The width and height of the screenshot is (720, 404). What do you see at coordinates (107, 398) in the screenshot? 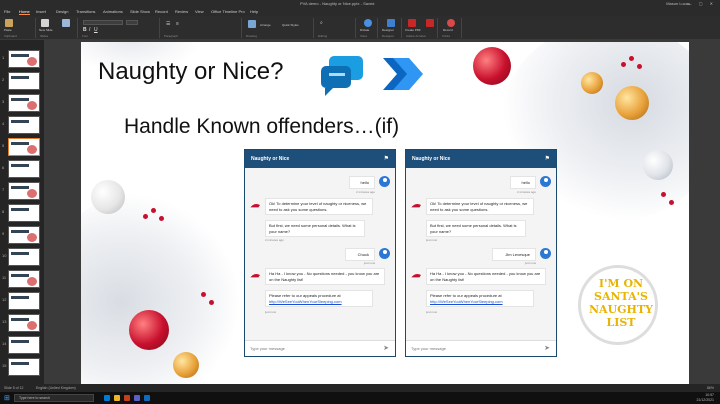
I see `edge-icon` at bounding box center [107, 398].